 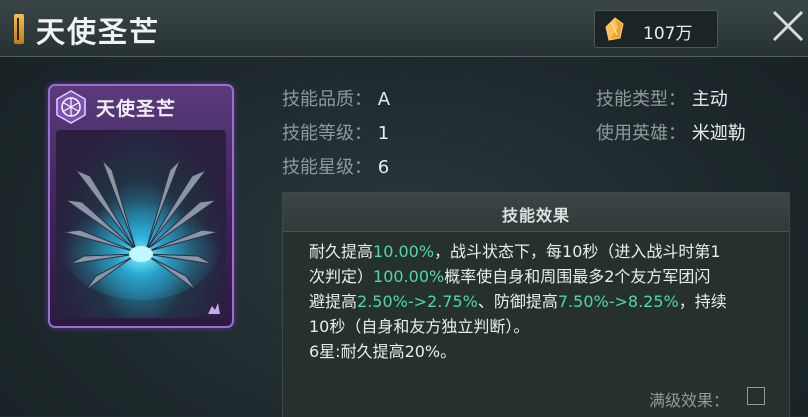 What do you see at coordinates (417, 301) in the screenshot?
I see `effect-highlight: 2.50%->2.75%` at bounding box center [417, 301].